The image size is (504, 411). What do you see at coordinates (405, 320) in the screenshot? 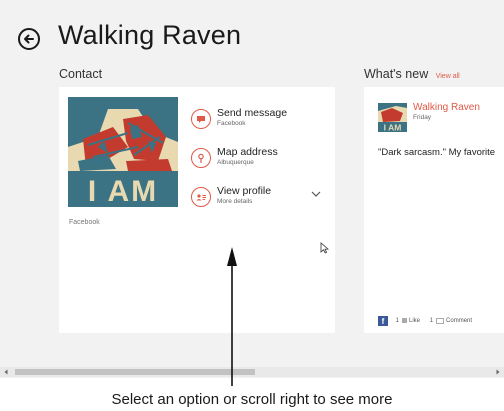
I see `thumbs-up-icon` at bounding box center [405, 320].